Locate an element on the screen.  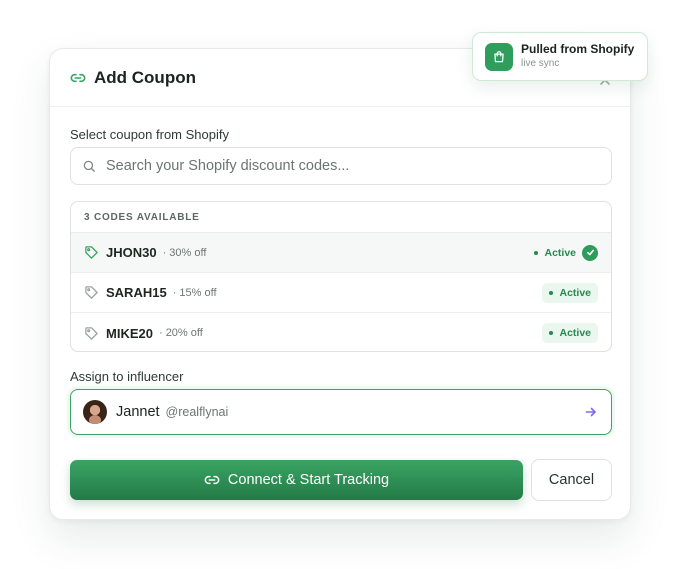
coupon-discount: · 15% off is located at coordinates (194, 292).